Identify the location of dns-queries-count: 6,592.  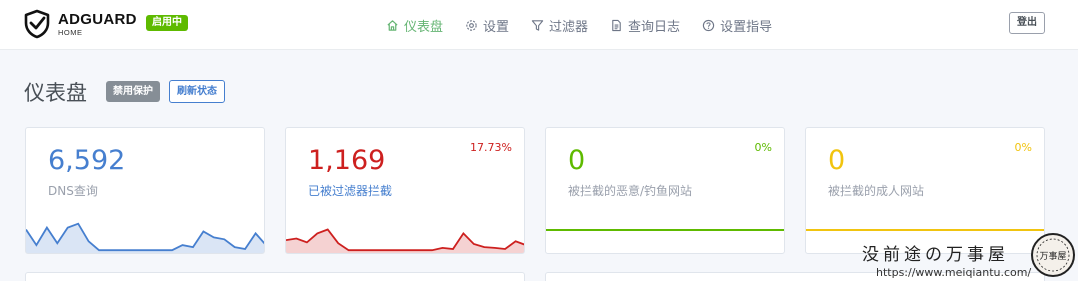
(87, 160).